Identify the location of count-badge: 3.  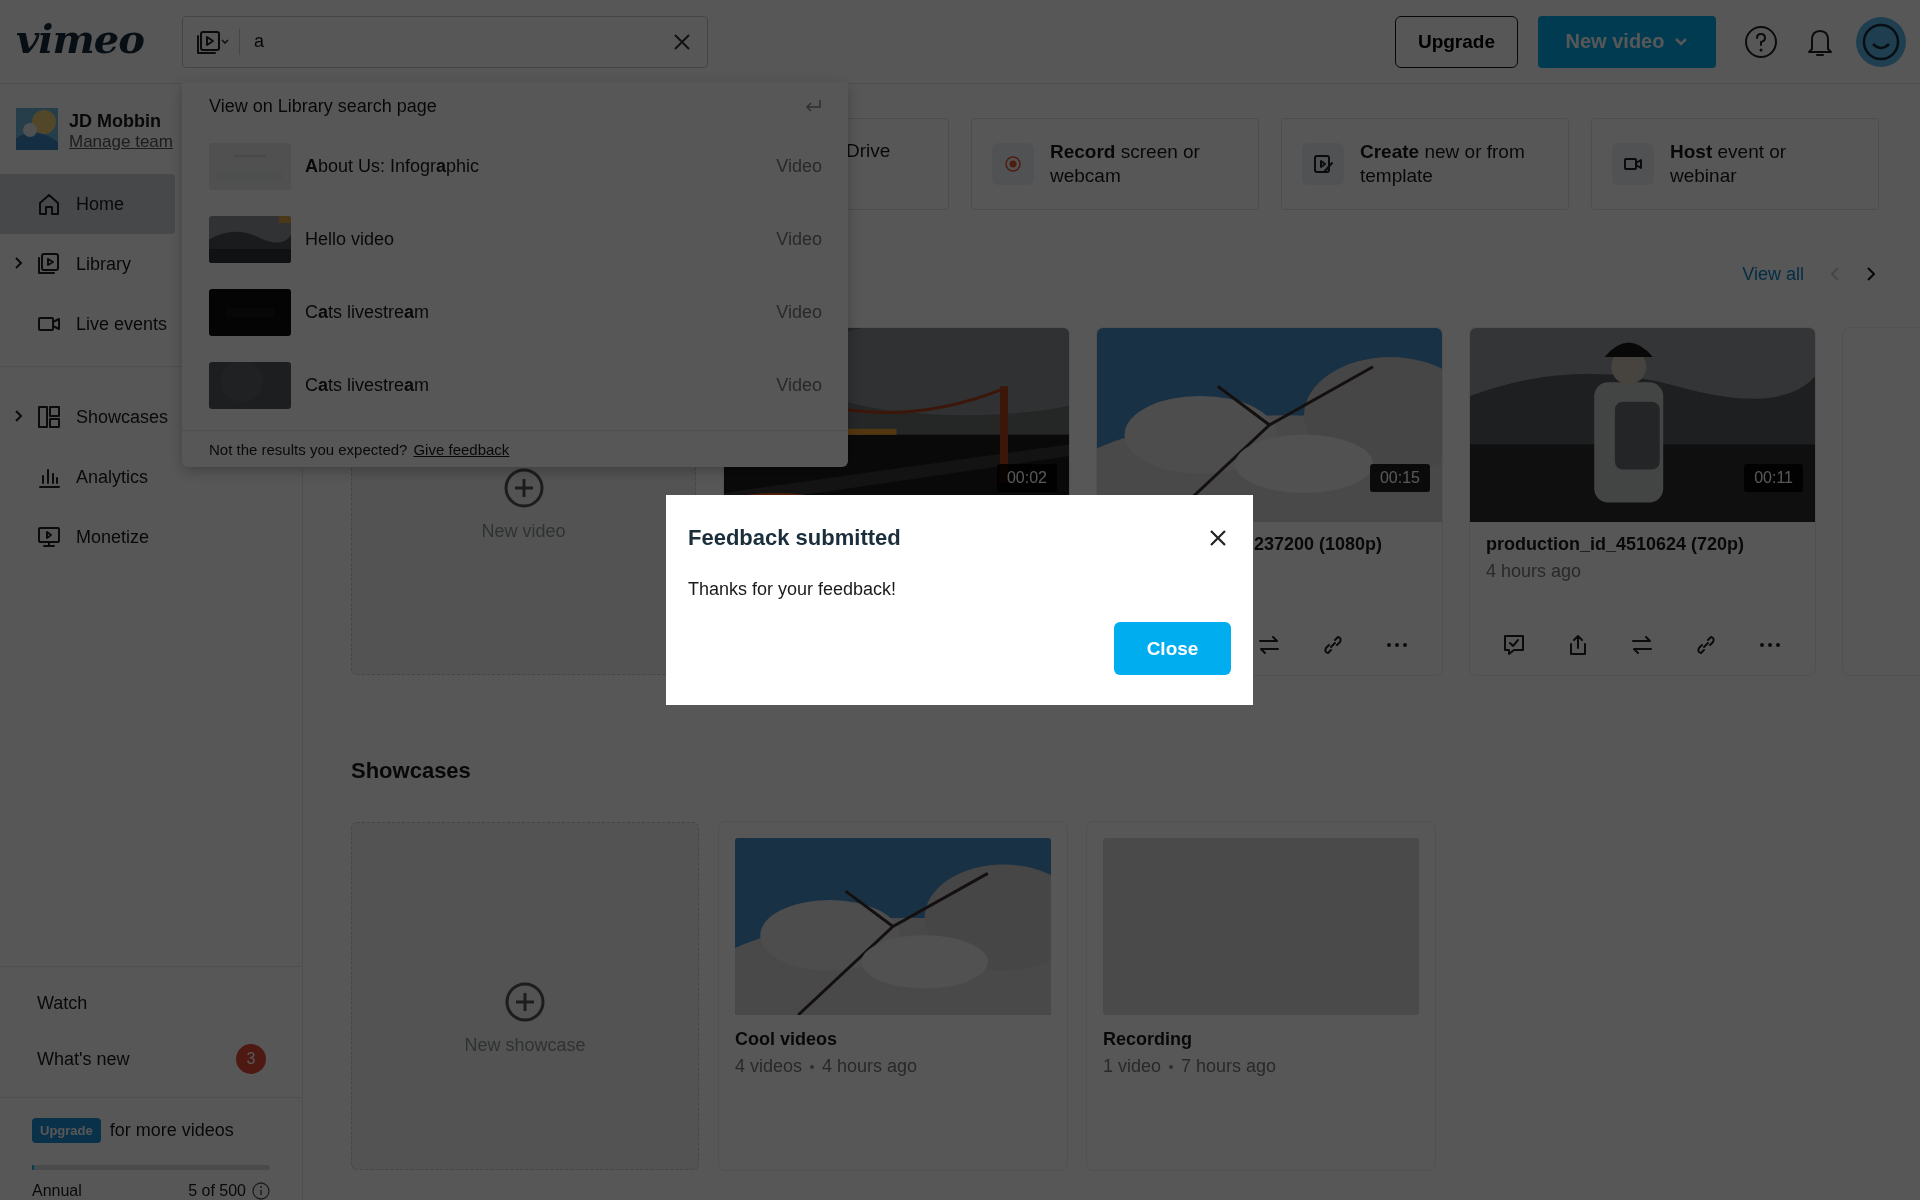
(251, 1059).